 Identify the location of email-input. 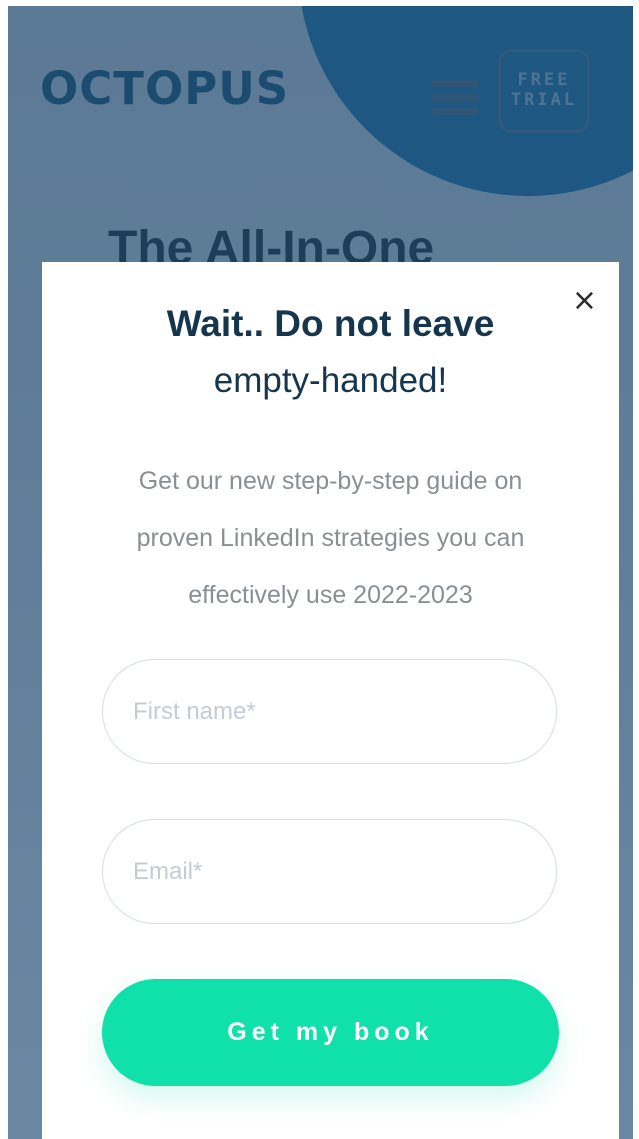
(329, 871).